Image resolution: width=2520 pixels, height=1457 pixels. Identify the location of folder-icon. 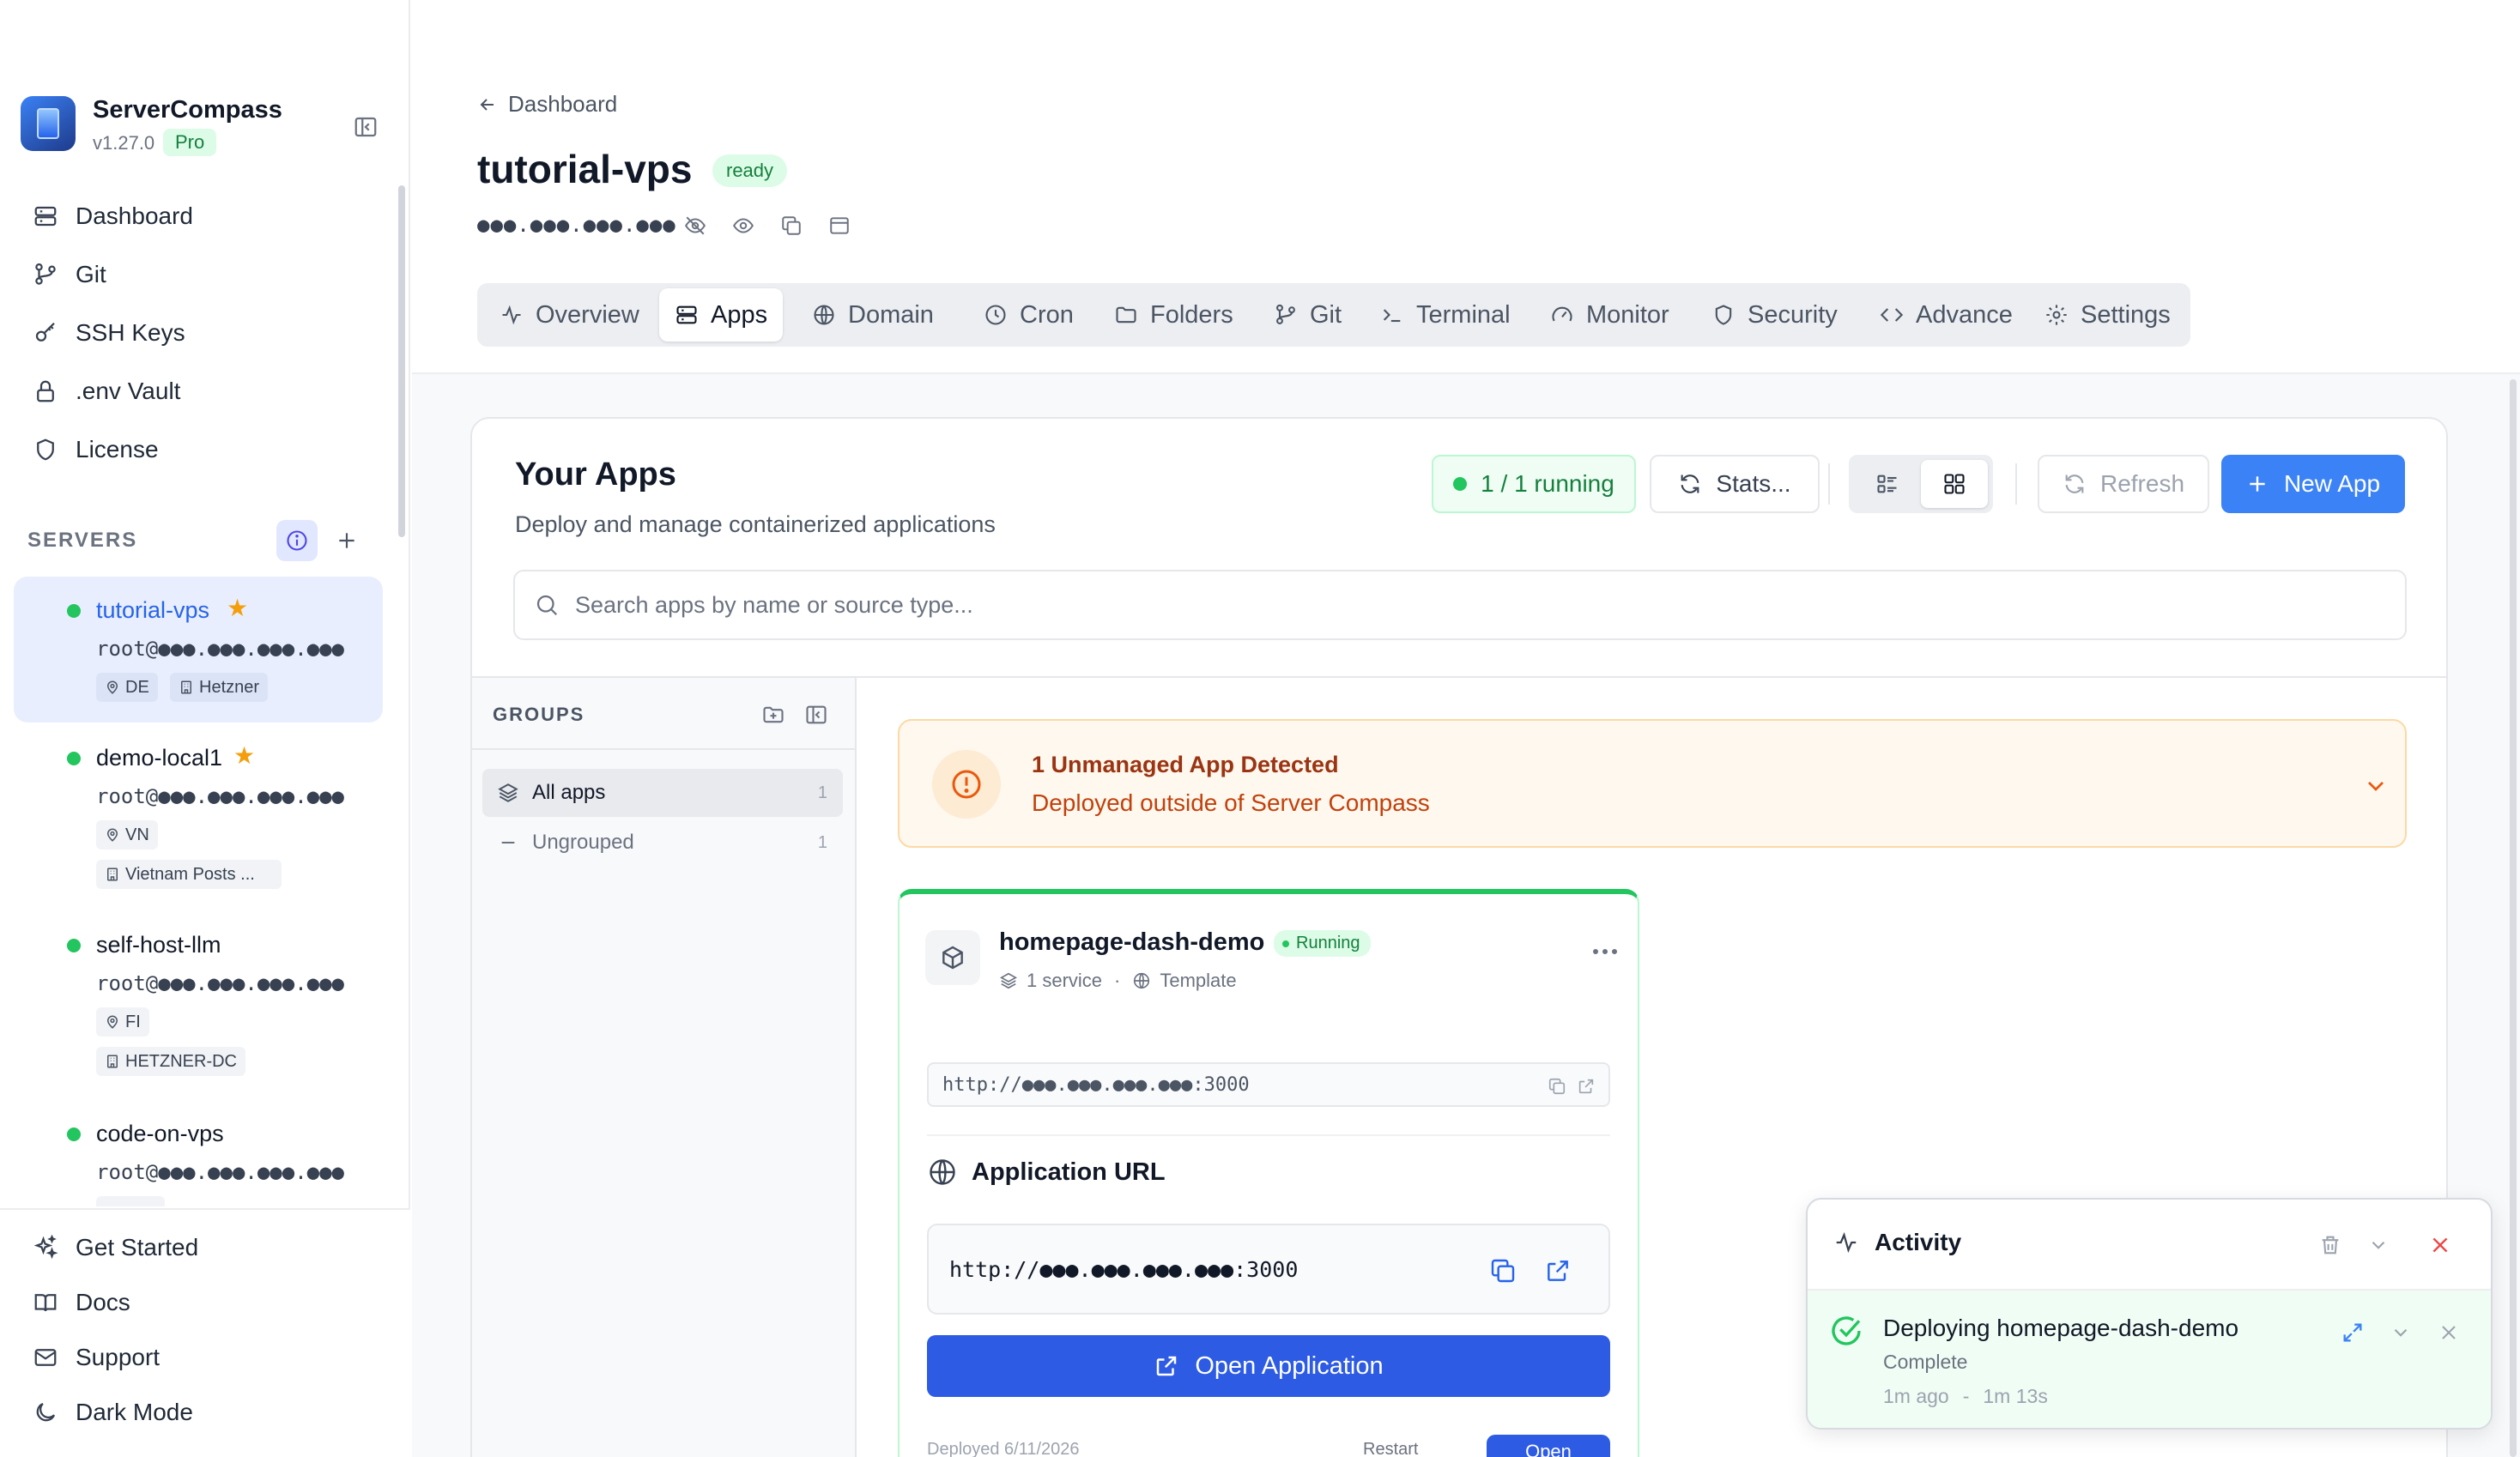
(1126, 315).